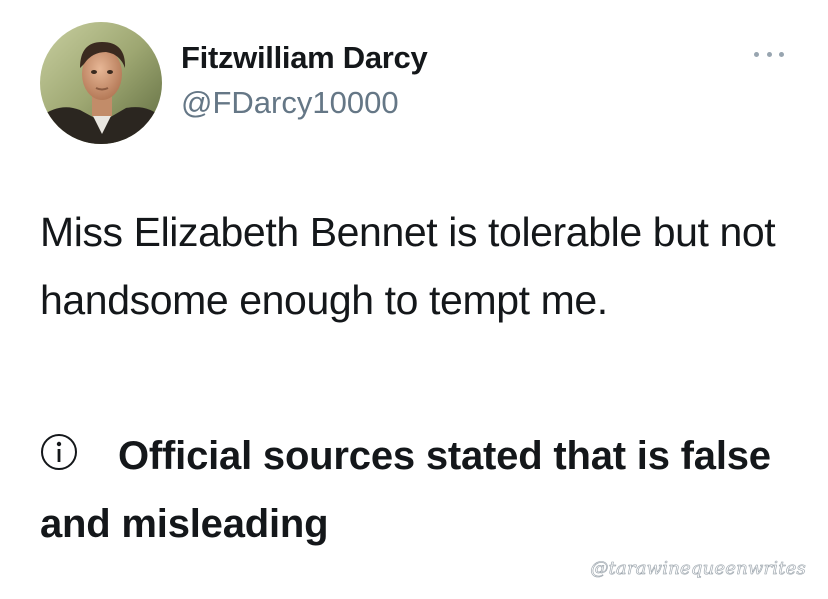 Image resolution: width=828 pixels, height=599 pixels. I want to click on avatar-photo, so click(101, 83).